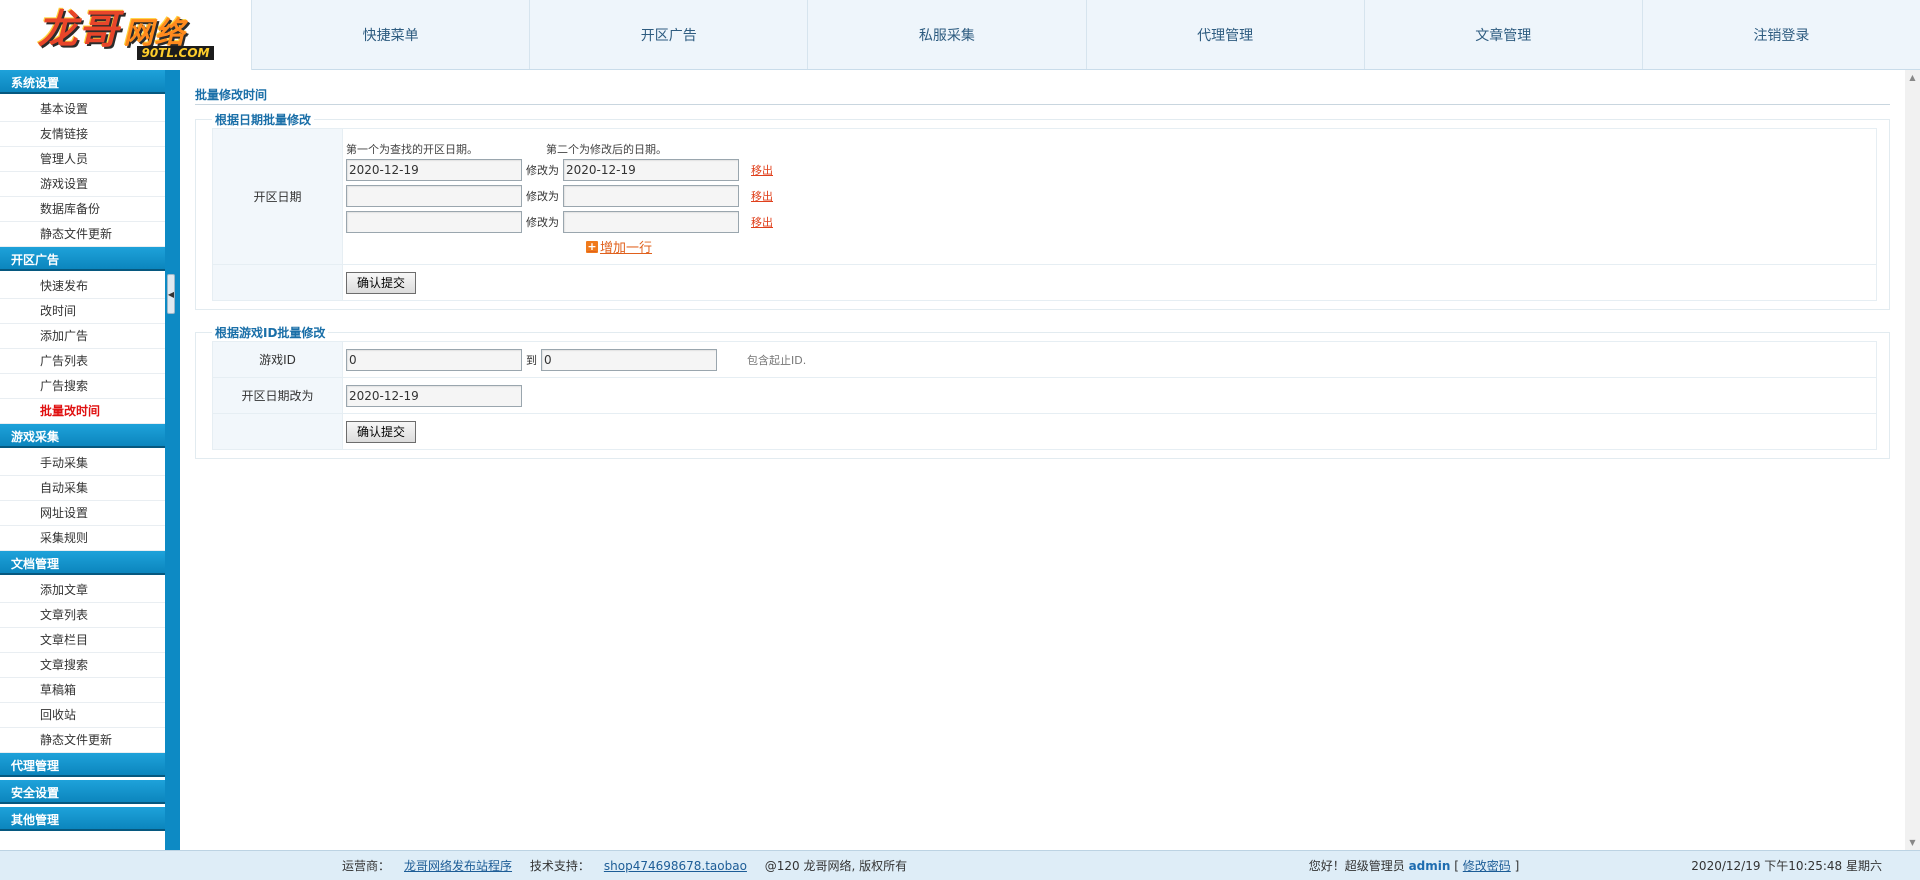  What do you see at coordinates (82, 184) in the screenshot?
I see `sidebar-item-game-settings: 游戏设置` at bounding box center [82, 184].